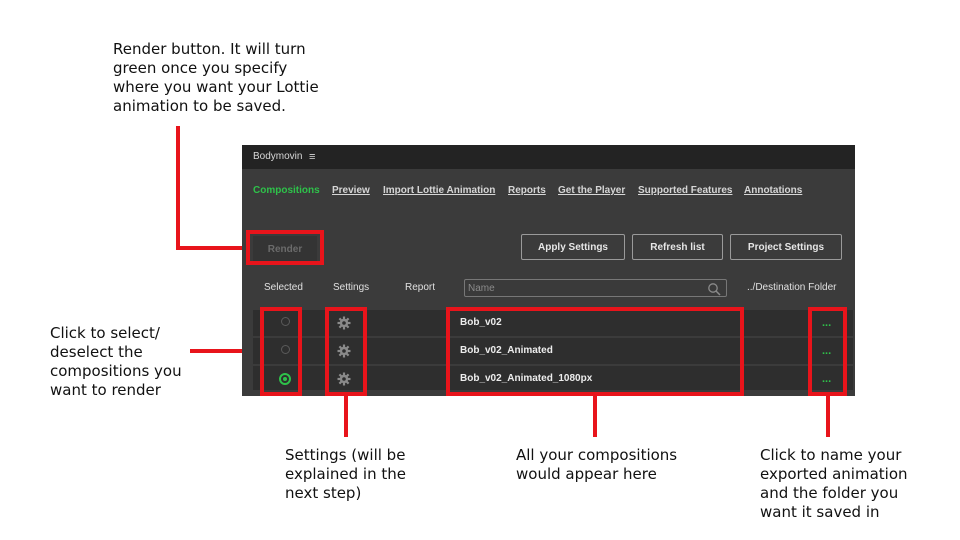  Describe the element at coordinates (212, 248) in the screenshot. I see `render-connector-horizontal` at that location.